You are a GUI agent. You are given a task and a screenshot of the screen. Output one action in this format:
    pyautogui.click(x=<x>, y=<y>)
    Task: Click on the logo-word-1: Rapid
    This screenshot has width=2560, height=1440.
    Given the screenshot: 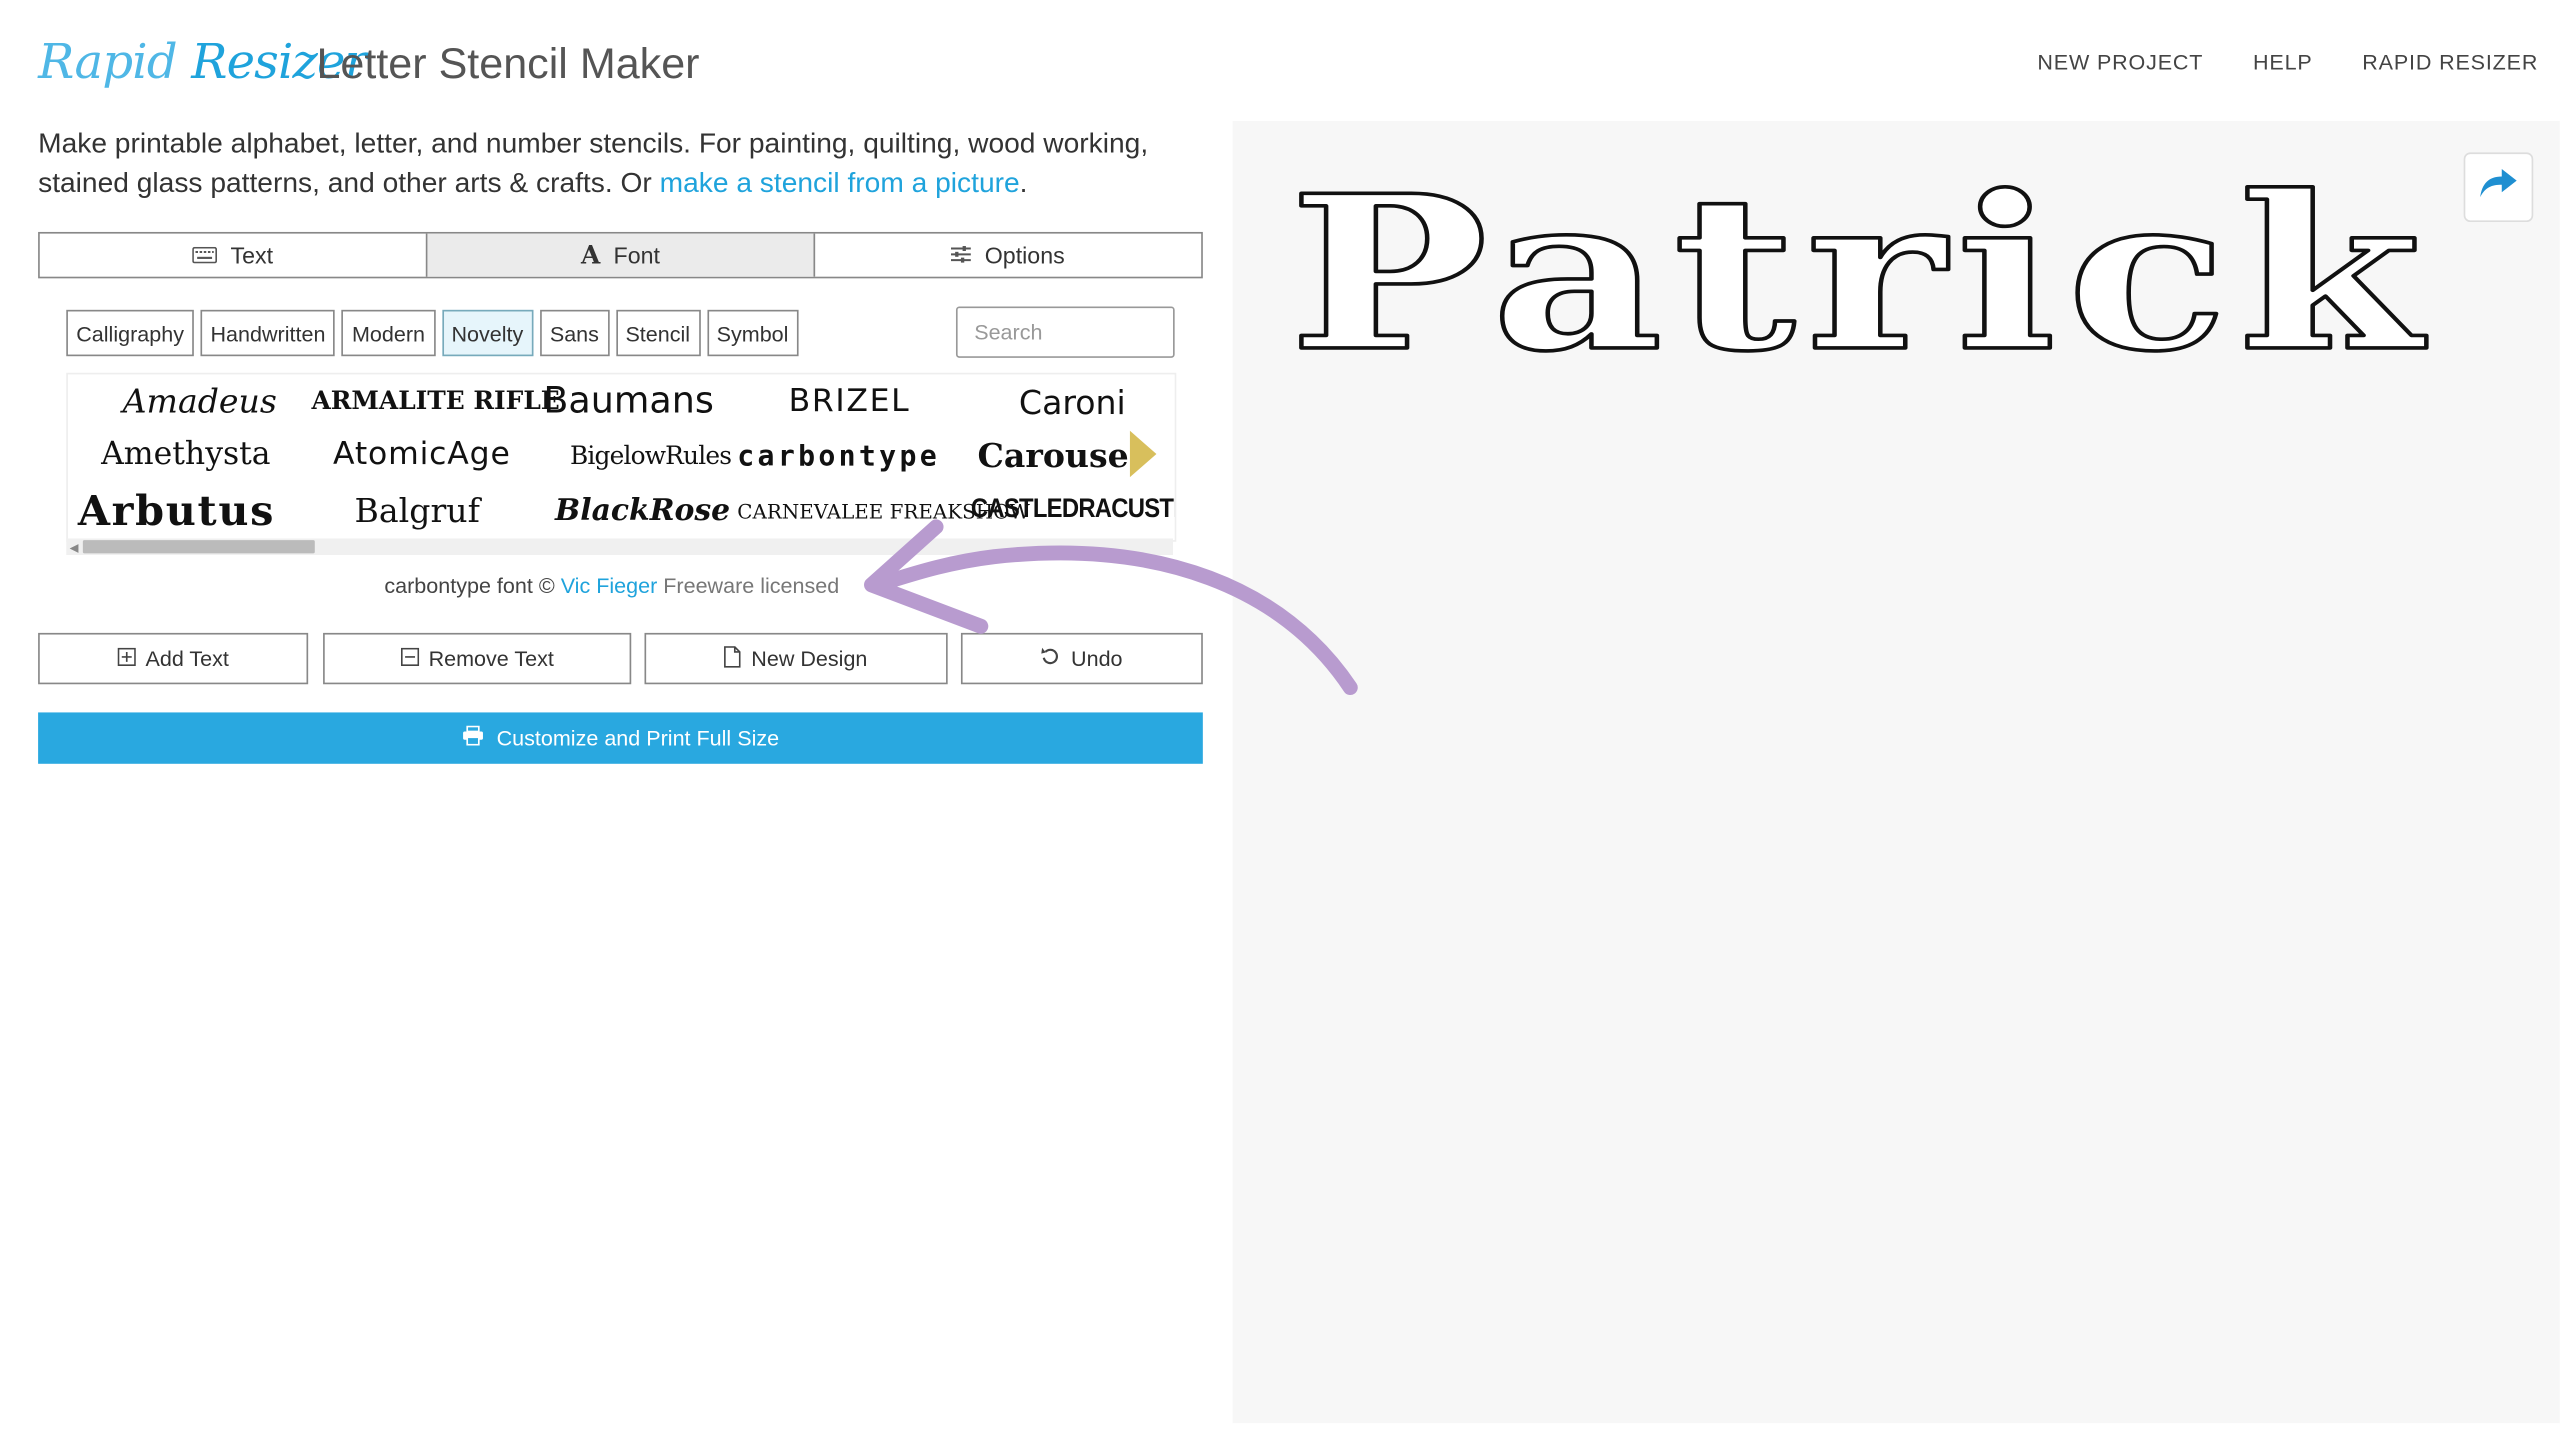 What is the action you would take?
    pyautogui.click(x=108, y=61)
    